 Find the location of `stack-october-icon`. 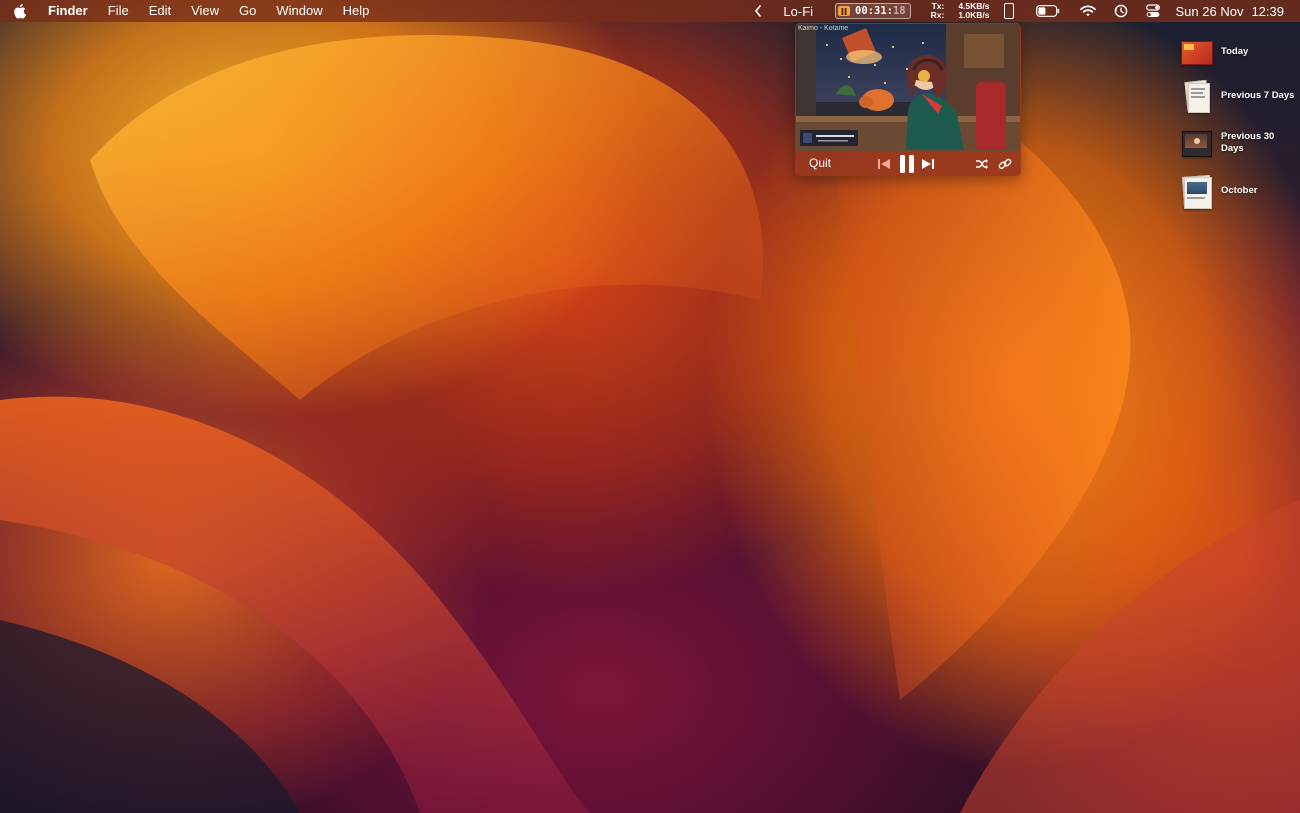

stack-october-icon is located at coordinates (1196, 192).